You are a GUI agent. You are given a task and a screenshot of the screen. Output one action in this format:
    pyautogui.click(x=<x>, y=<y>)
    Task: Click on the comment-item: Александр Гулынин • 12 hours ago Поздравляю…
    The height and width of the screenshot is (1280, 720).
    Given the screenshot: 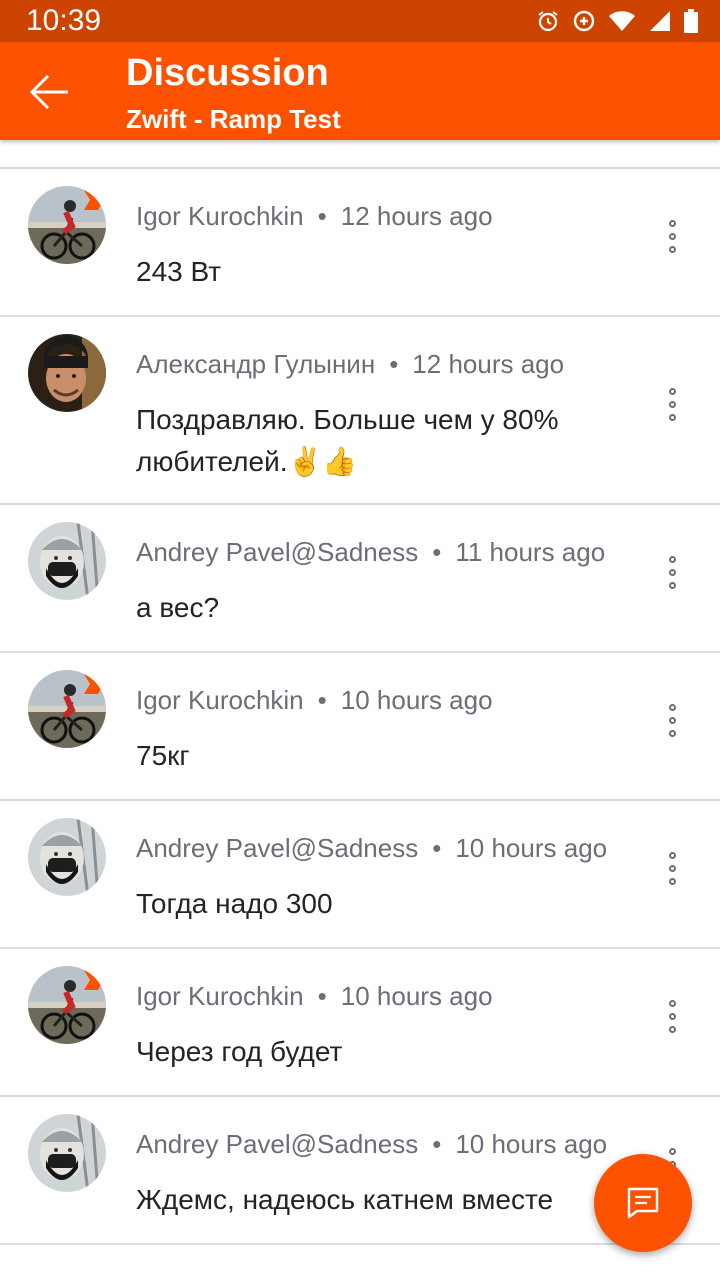 What is the action you would take?
    pyautogui.click(x=360, y=411)
    